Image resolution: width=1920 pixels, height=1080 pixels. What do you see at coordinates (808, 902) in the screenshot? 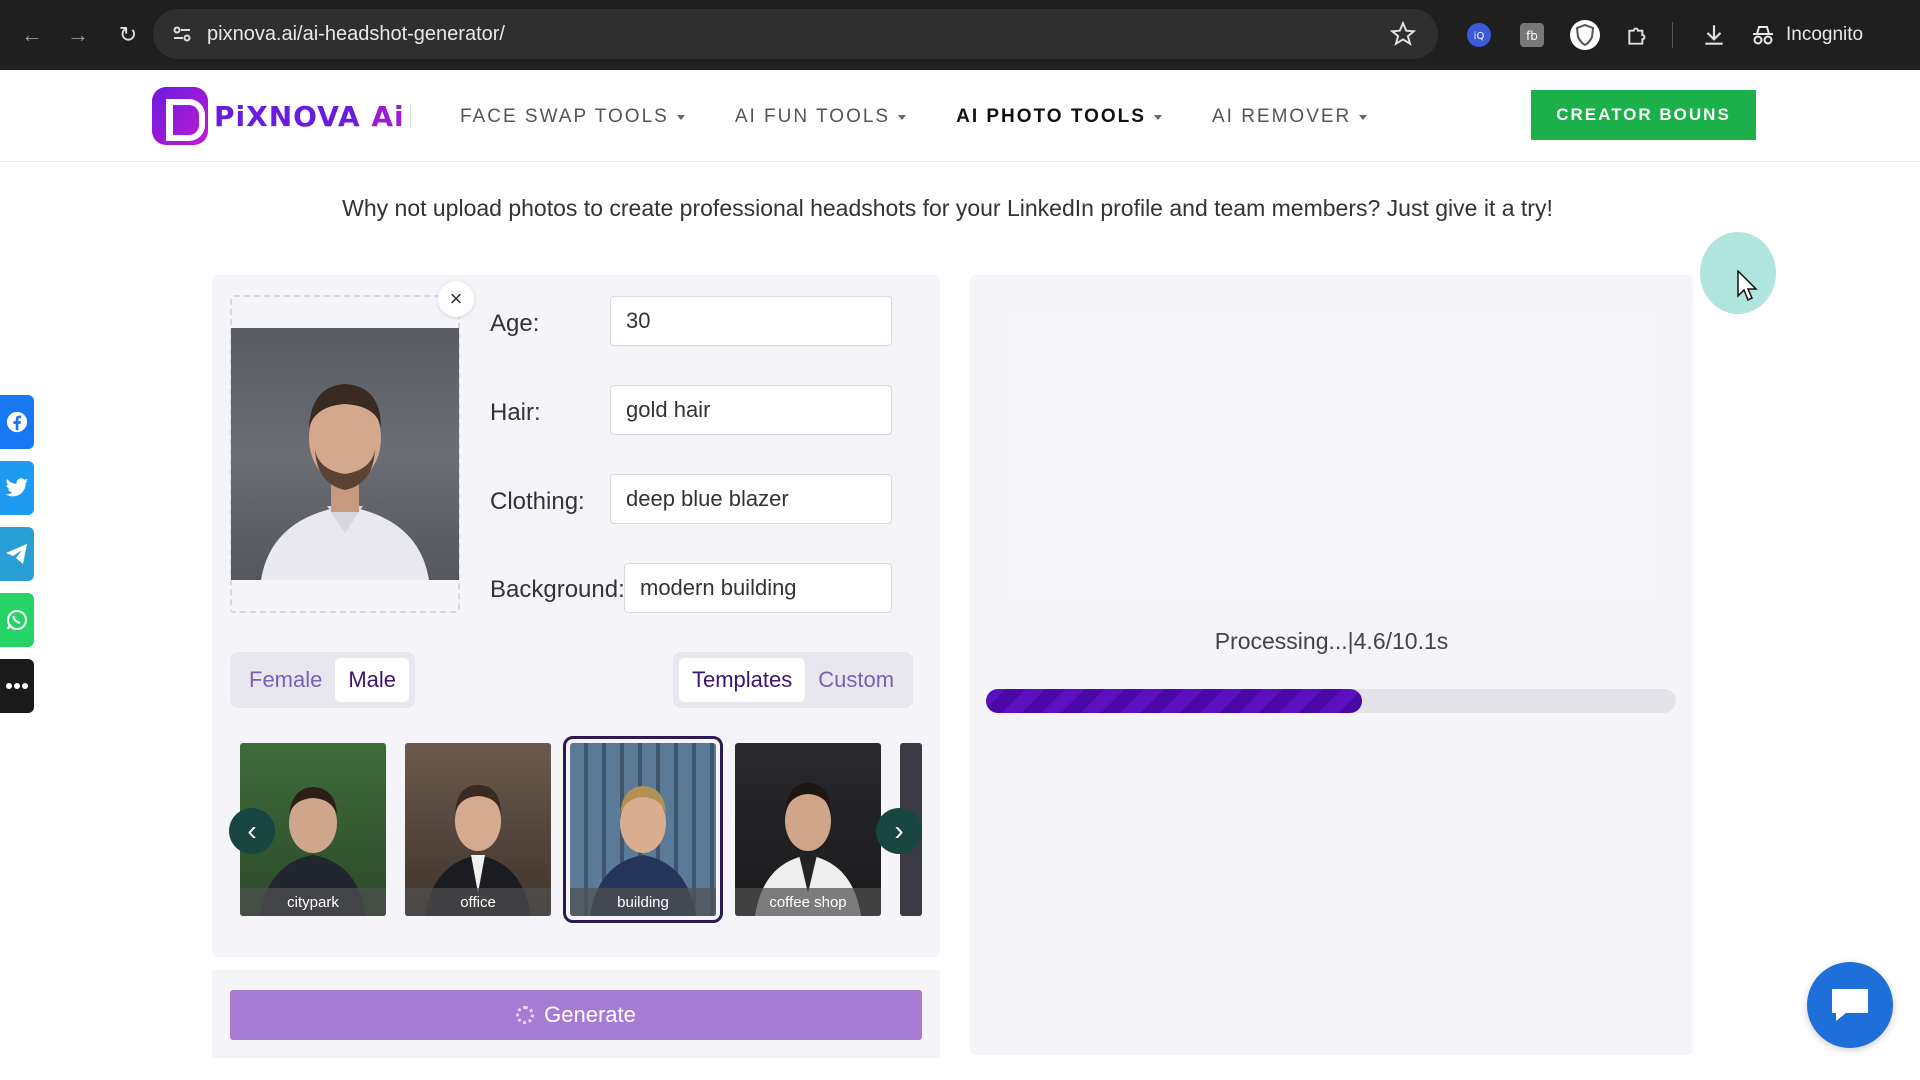
I see `template-label: coffee shop` at bounding box center [808, 902].